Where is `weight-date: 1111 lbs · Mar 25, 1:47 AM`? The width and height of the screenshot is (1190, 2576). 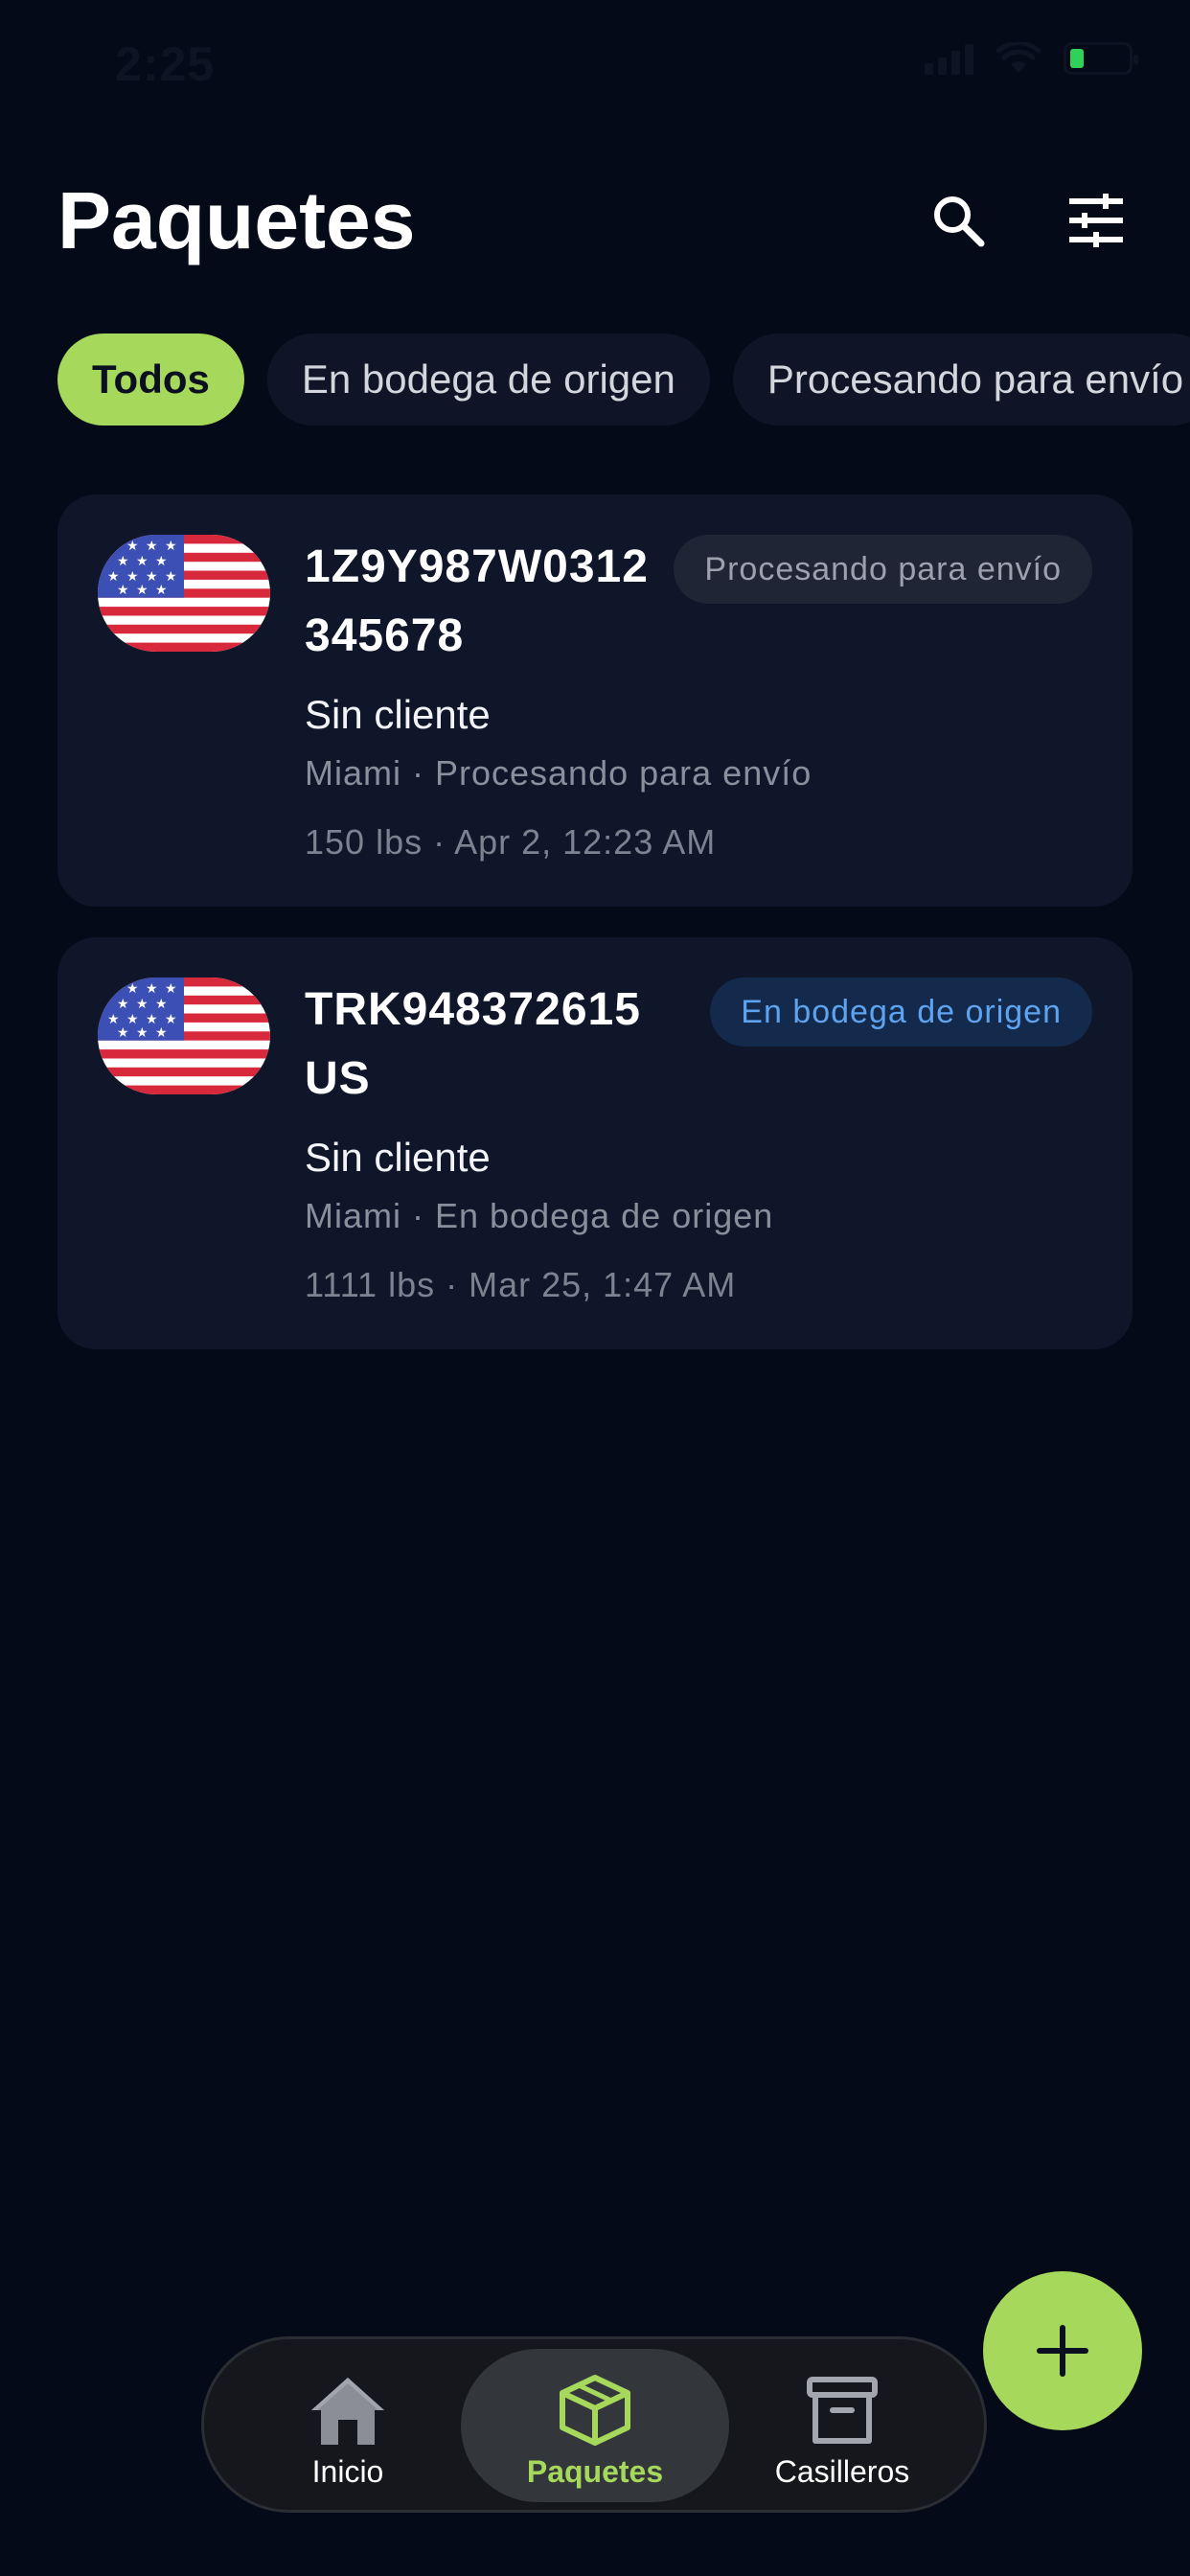 weight-date: 1111 lbs · Mar 25, 1:47 AM is located at coordinates (521, 1284).